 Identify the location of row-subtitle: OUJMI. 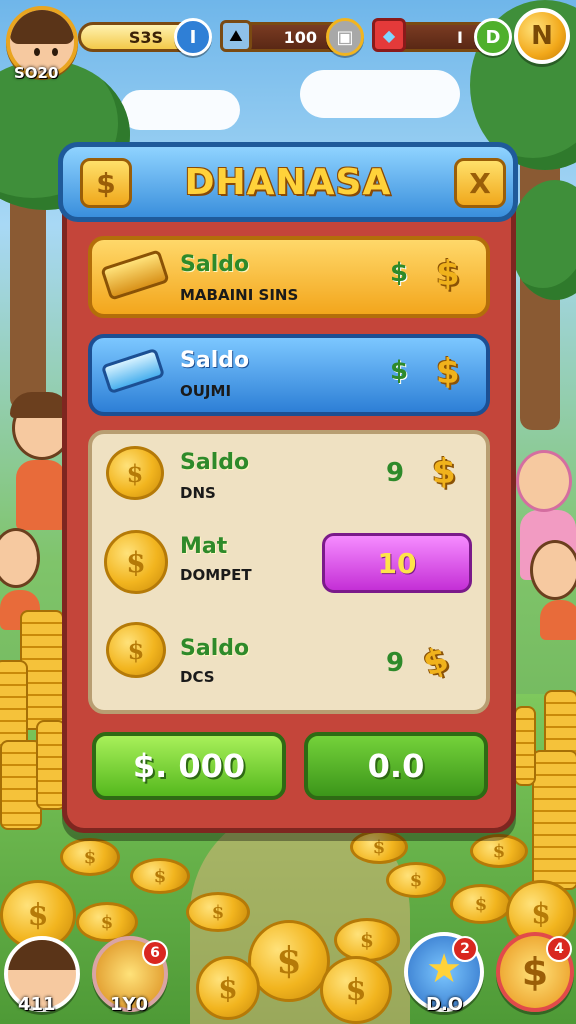
(206, 391).